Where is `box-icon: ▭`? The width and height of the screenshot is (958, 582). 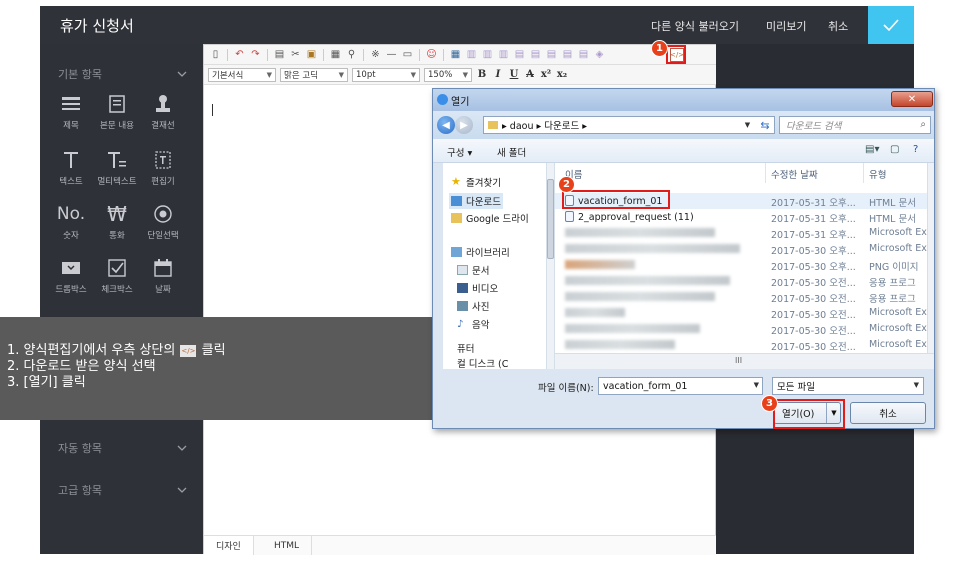
box-icon: ▭ is located at coordinates (407, 54).